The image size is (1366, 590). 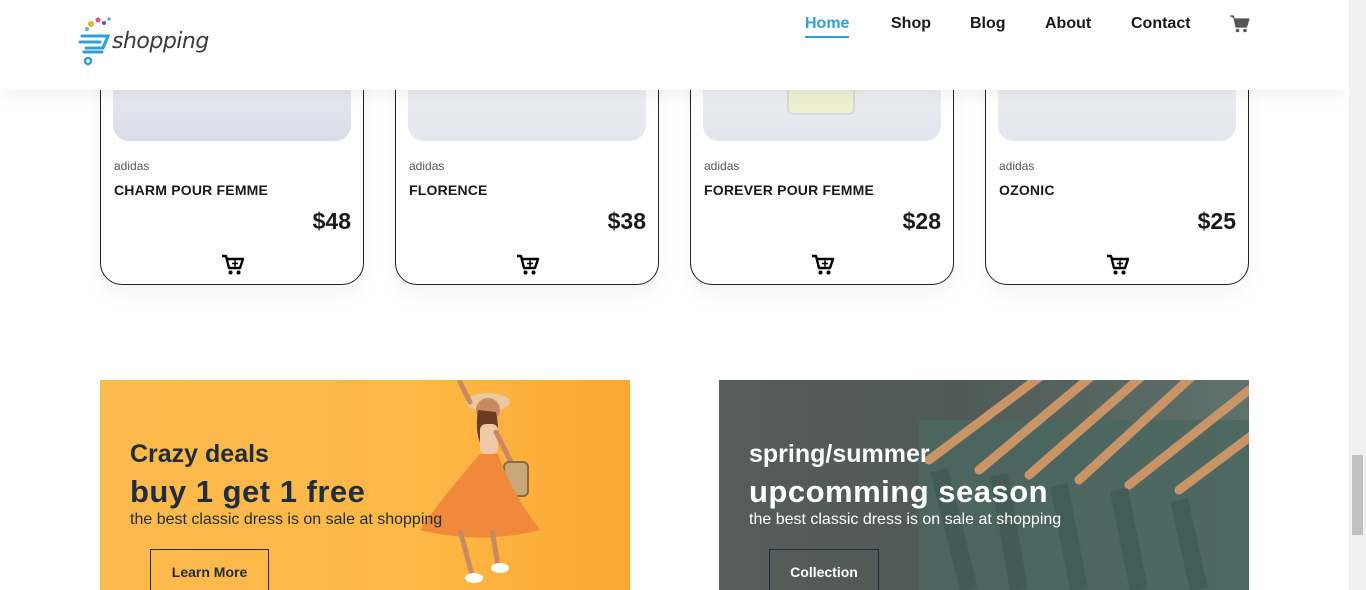 I want to click on product-name: FOREVER POUR FEMME, so click(x=789, y=190).